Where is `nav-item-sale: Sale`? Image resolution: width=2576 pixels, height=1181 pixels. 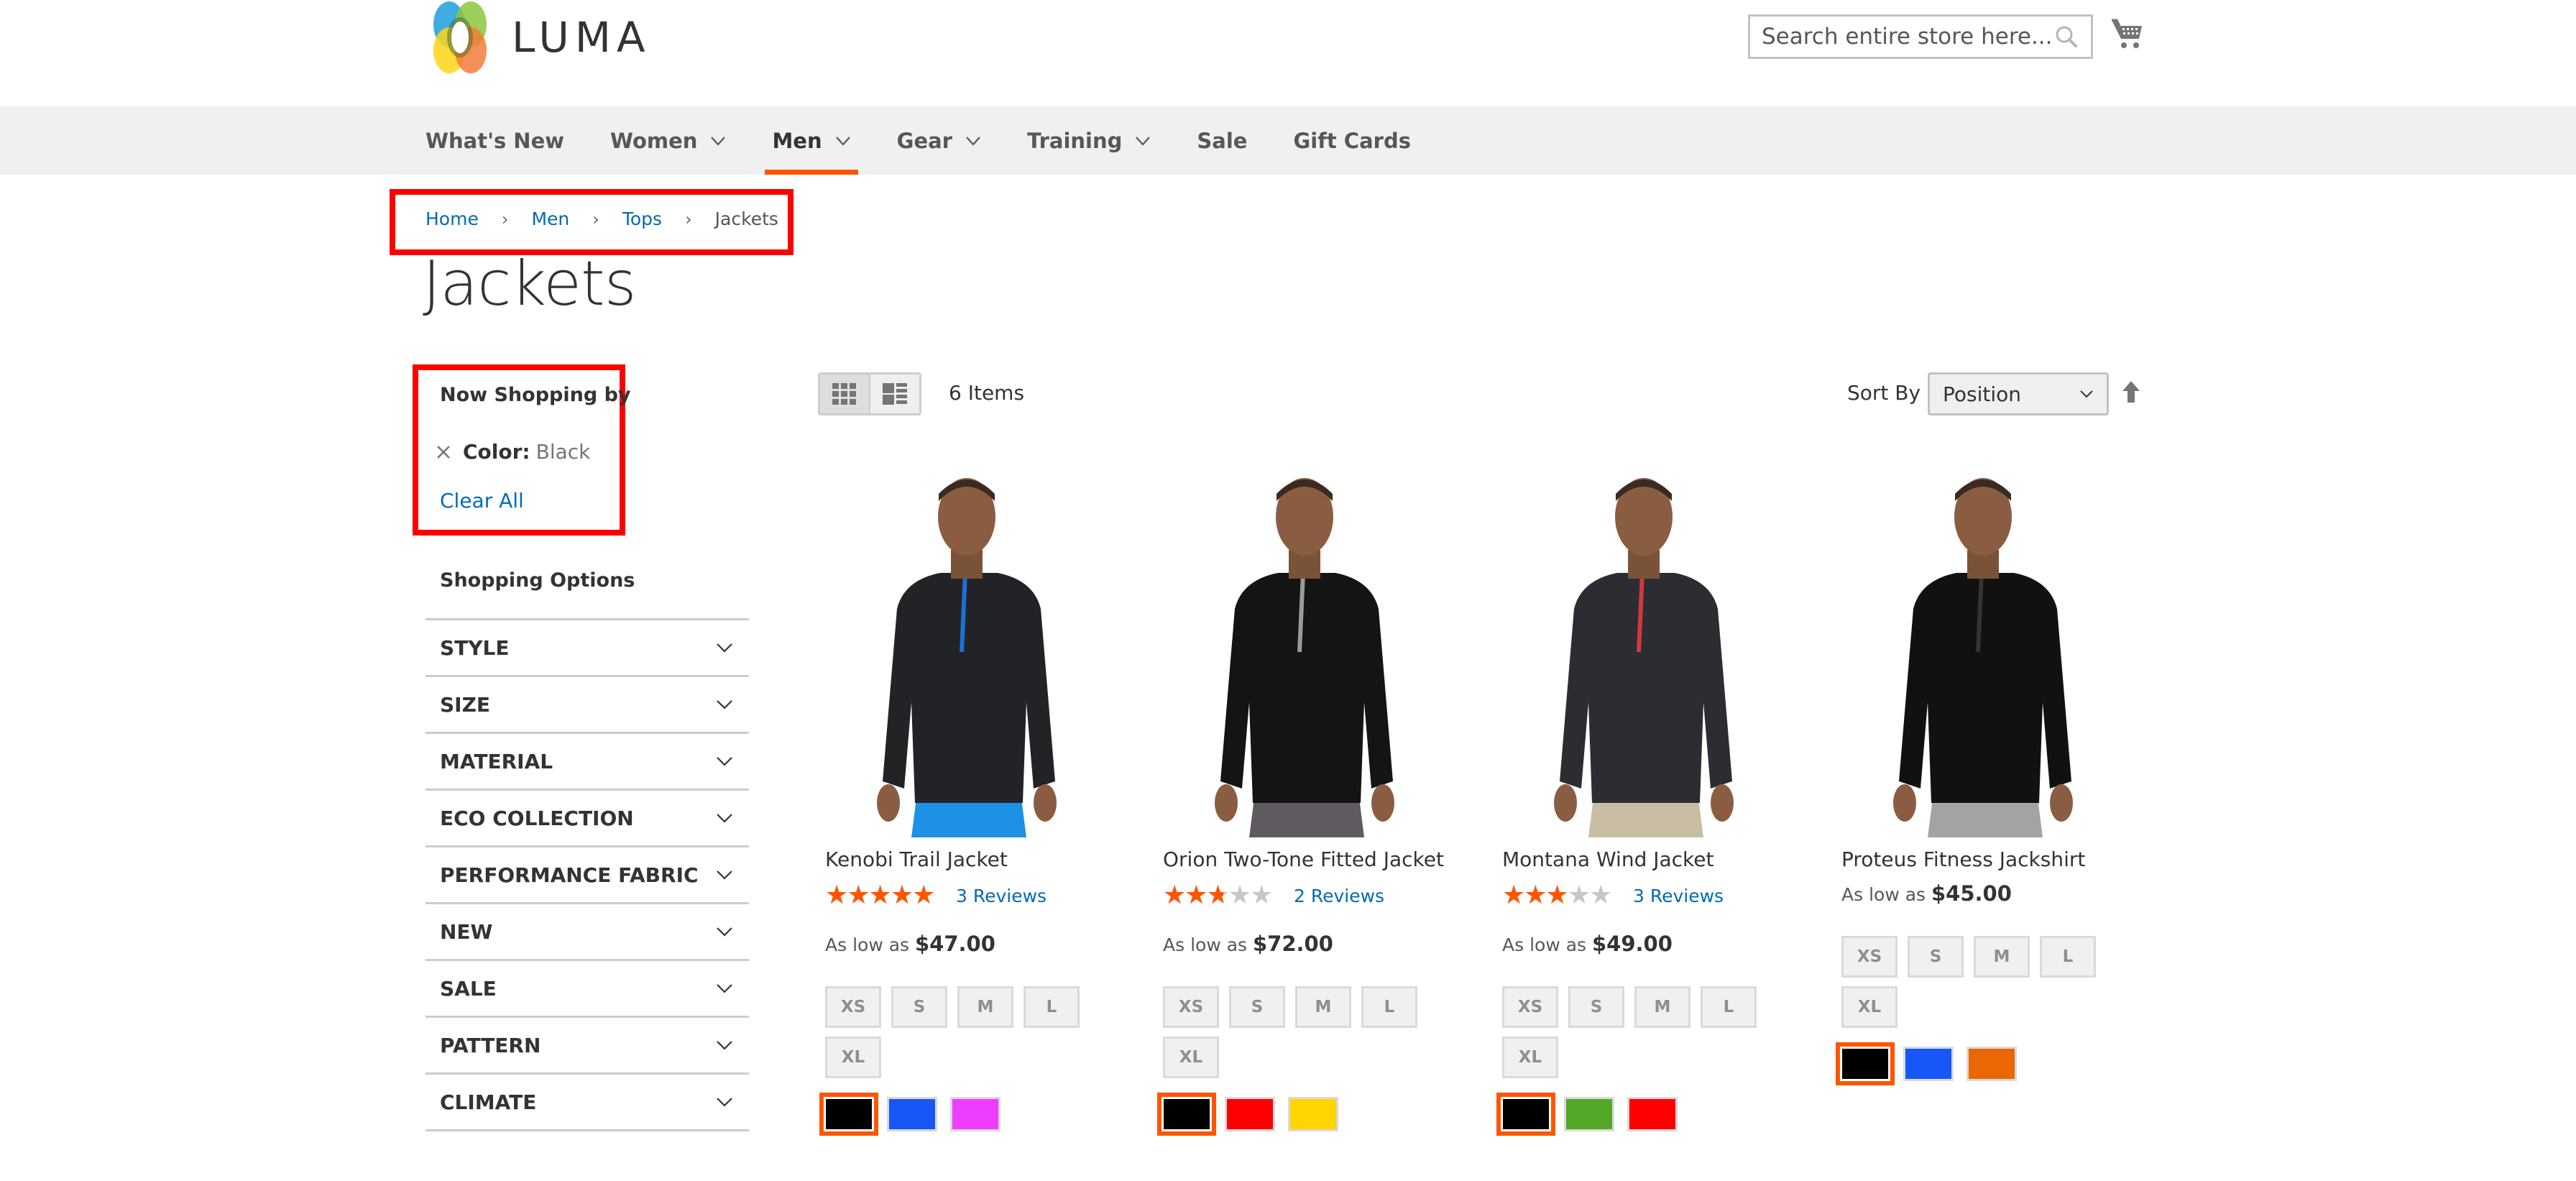 nav-item-sale: Sale is located at coordinates (1222, 140).